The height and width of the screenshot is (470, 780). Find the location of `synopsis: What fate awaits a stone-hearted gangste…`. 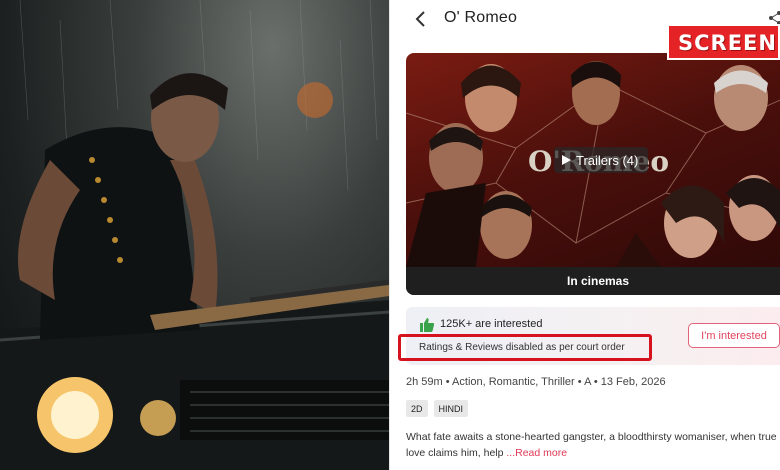

synopsis: What fate awaits a stone-hearted gangste… is located at coordinates (592, 445).